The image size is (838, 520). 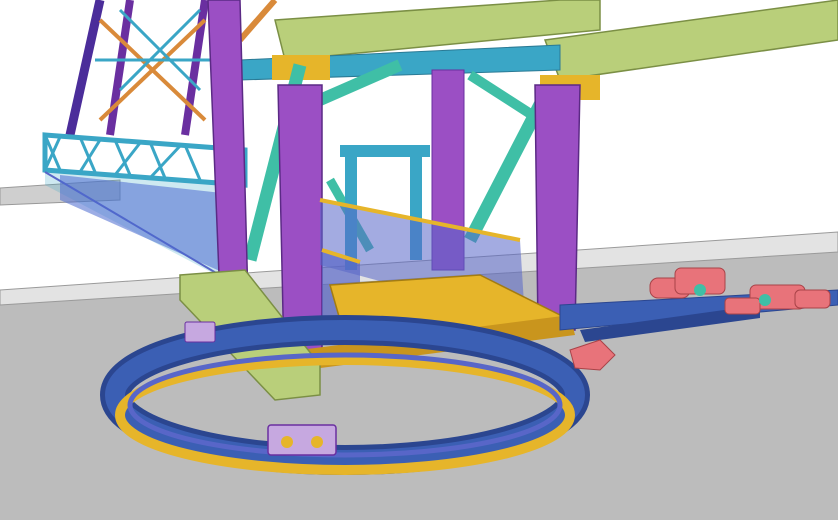 What do you see at coordinates (200, 332) in the screenshot?
I see `bogie-plate-left` at bounding box center [200, 332].